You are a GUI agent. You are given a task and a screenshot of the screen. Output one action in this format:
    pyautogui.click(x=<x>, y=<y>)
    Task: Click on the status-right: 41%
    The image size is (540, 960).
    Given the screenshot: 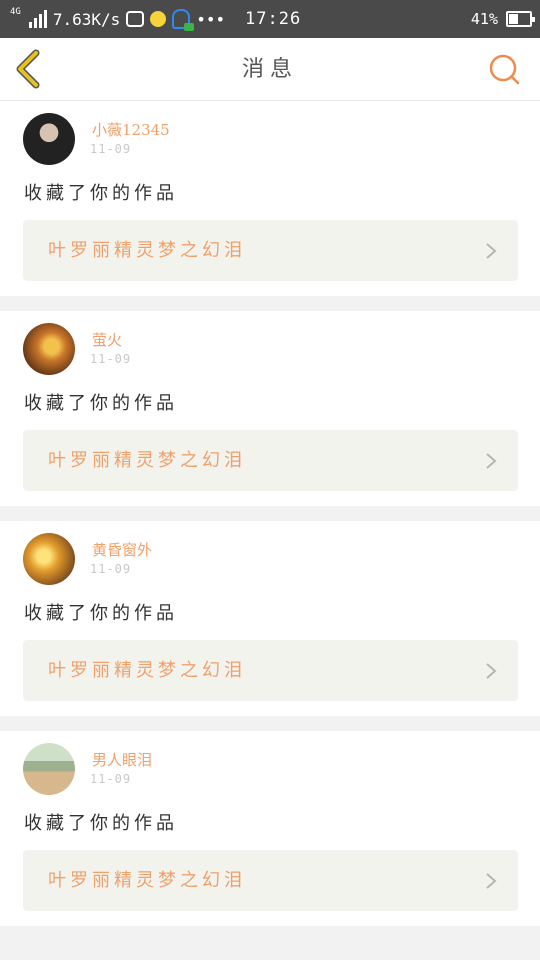 What is the action you would take?
    pyautogui.click(x=502, y=19)
    